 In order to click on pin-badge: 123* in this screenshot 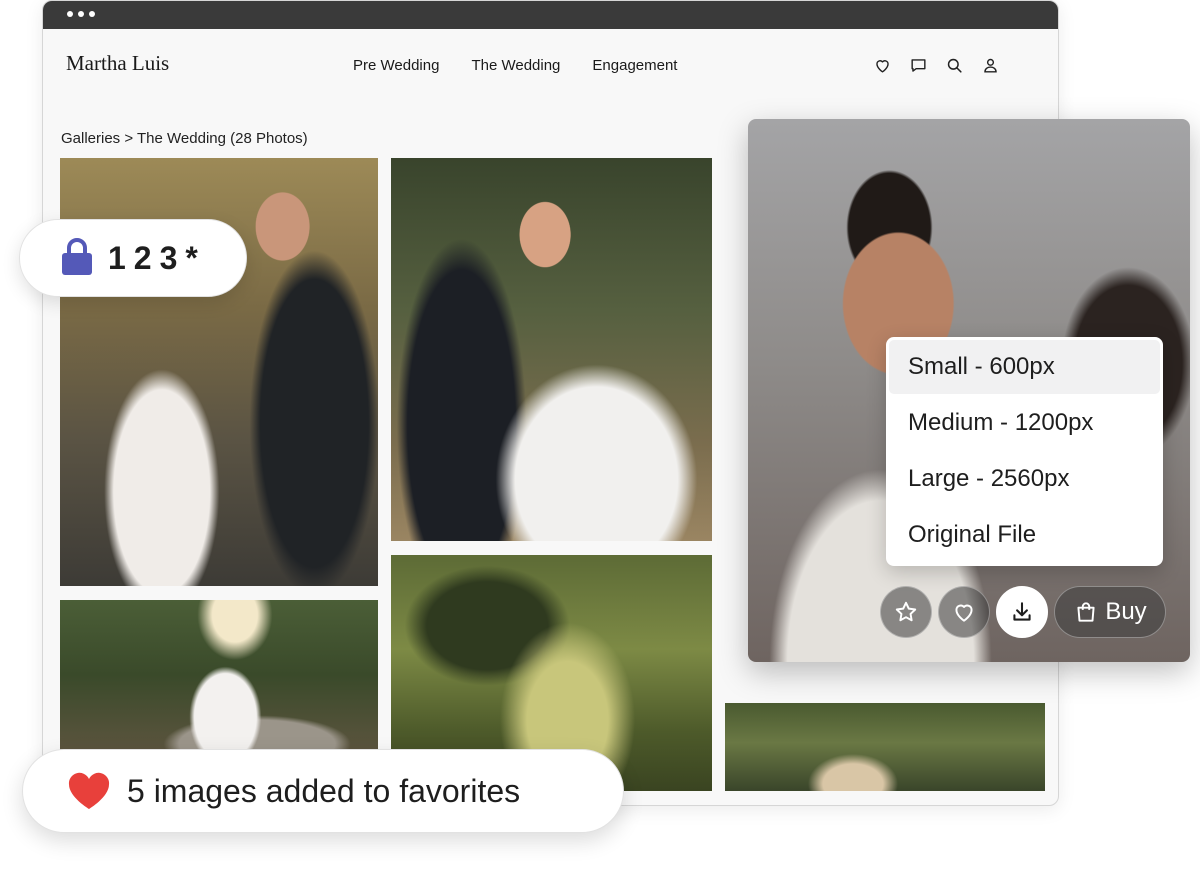, I will do `click(133, 258)`.